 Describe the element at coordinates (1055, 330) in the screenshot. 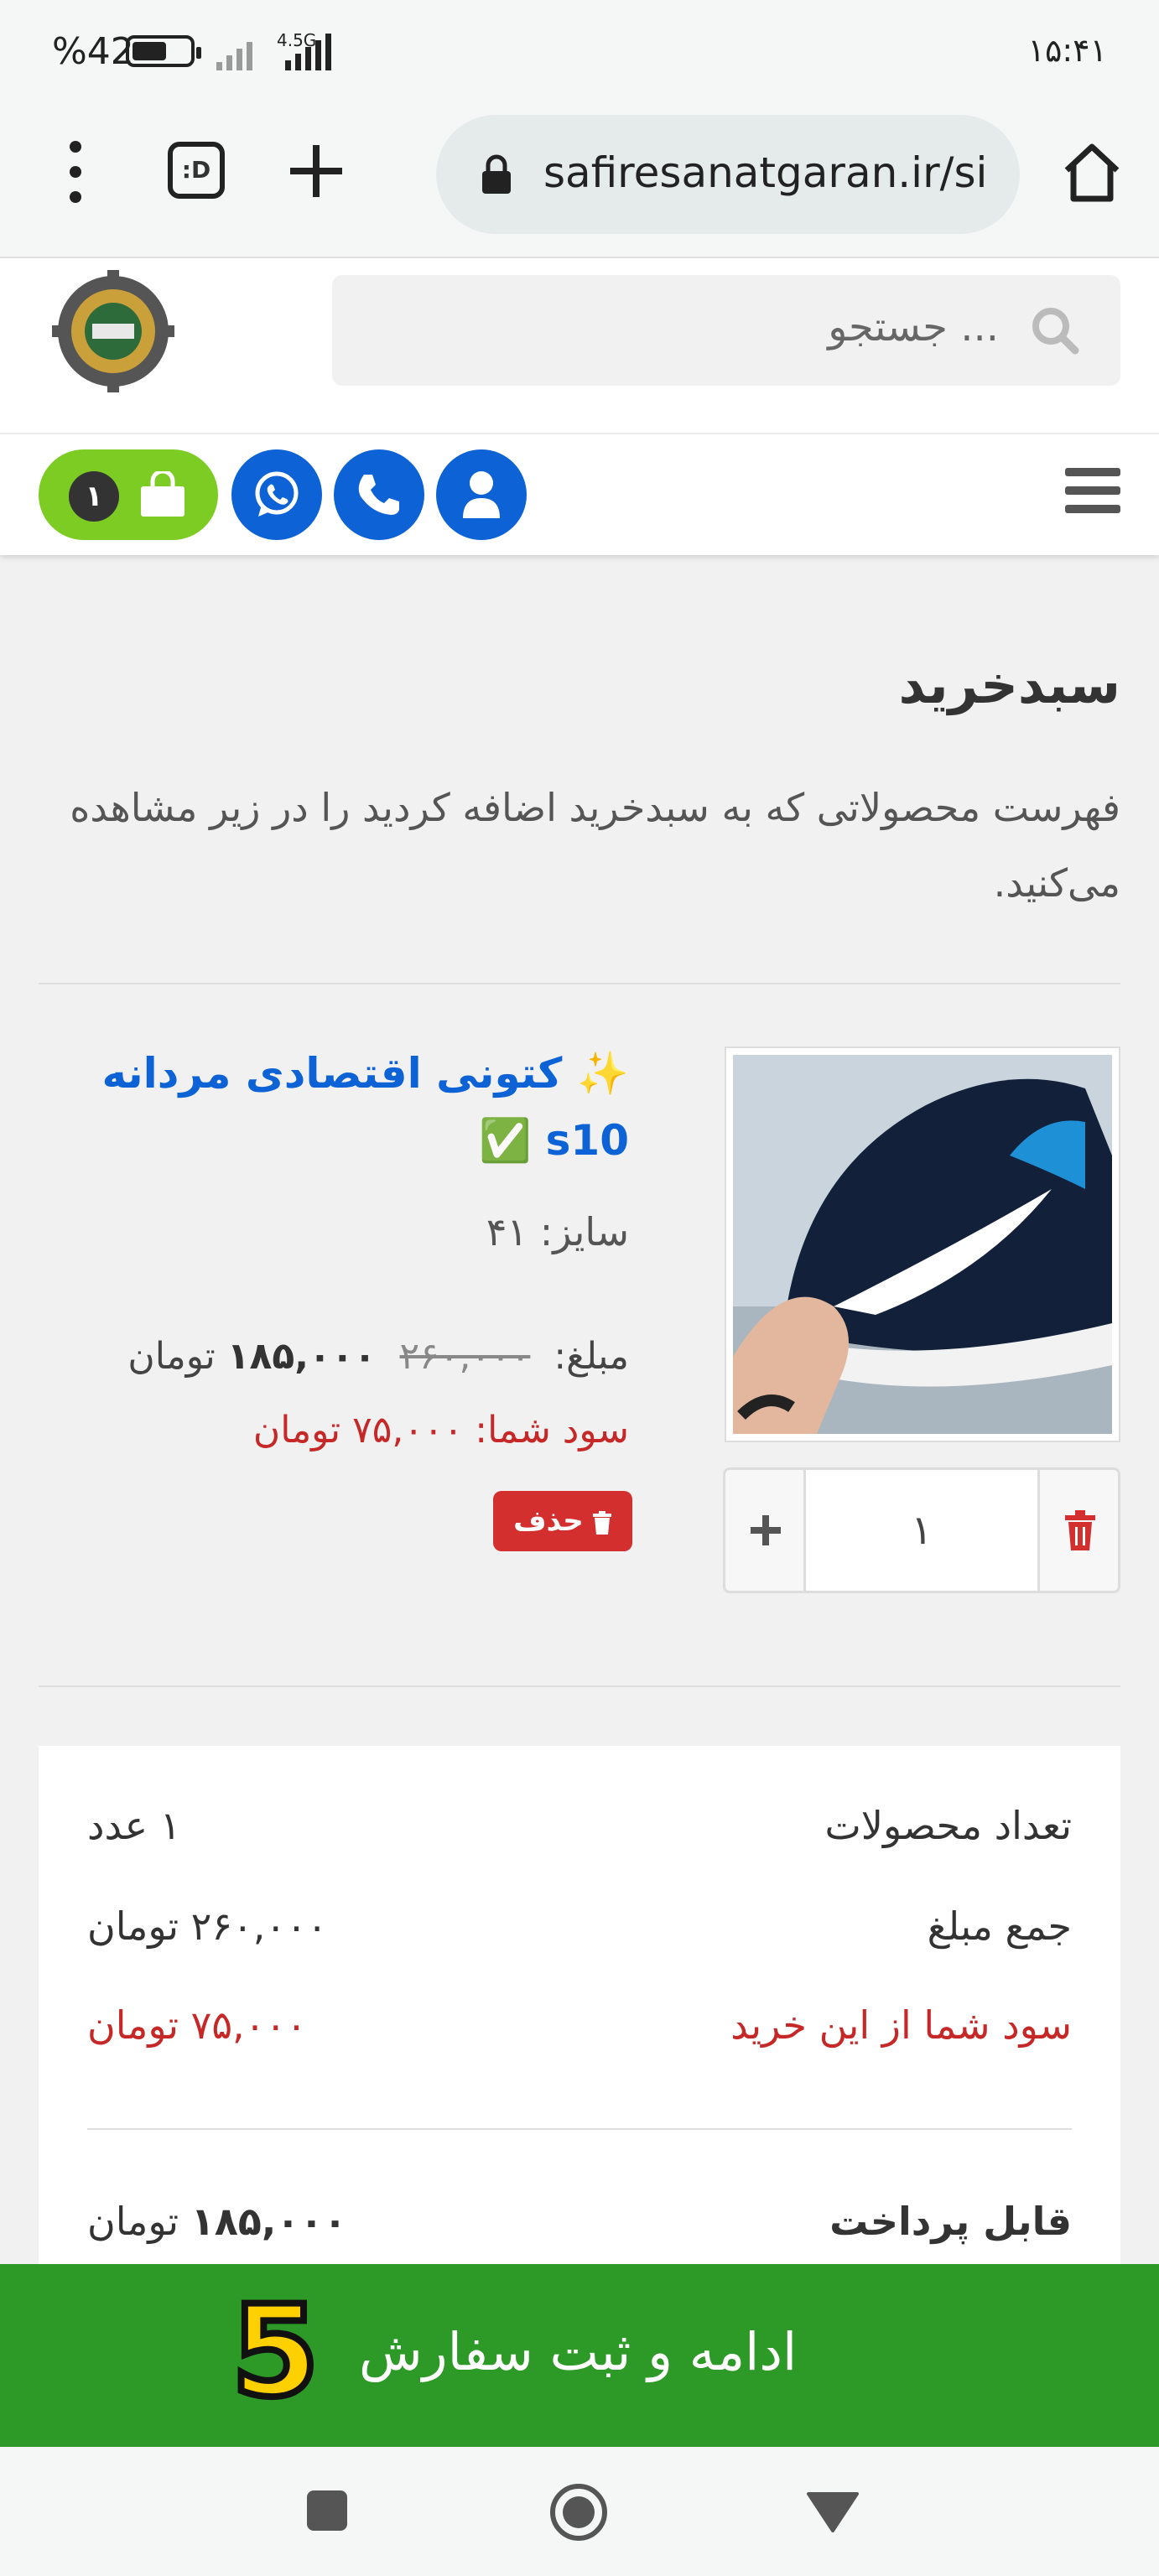

I see `search-icon` at that location.